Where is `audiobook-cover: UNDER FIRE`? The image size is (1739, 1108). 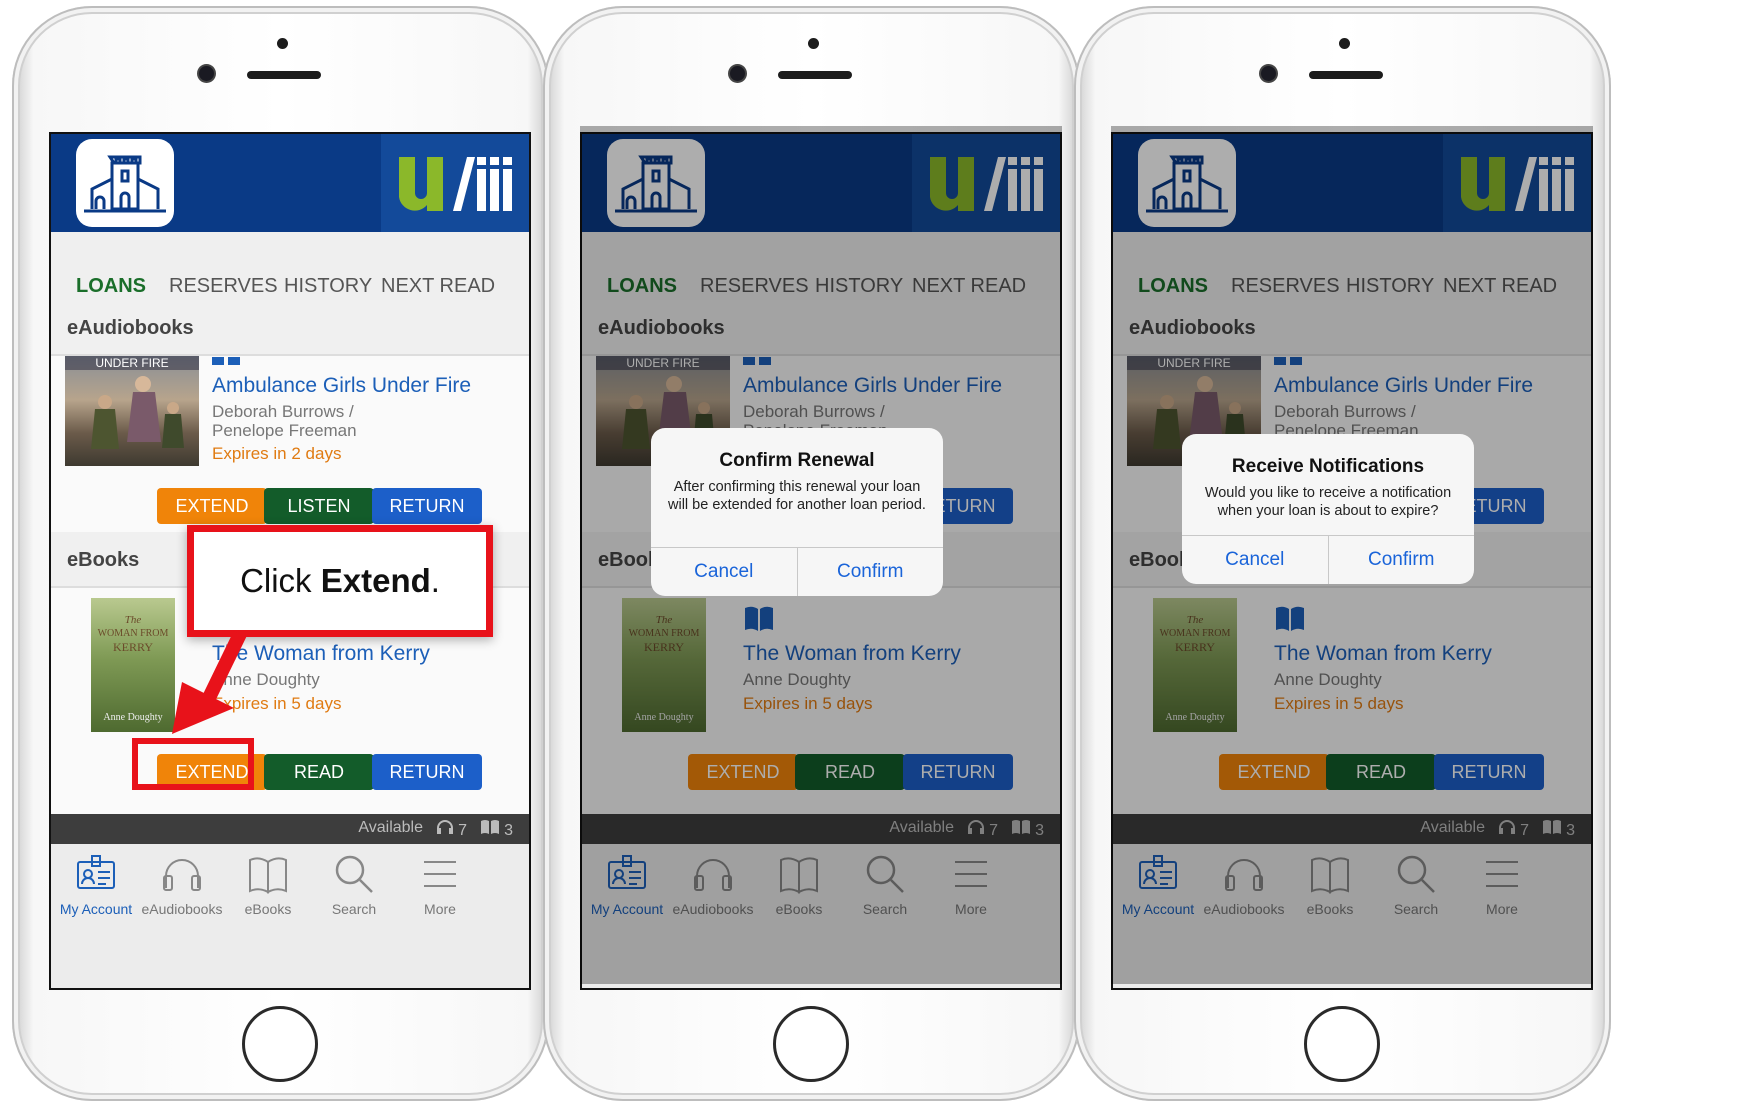
audiobook-cover: UNDER FIRE is located at coordinates (132, 411).